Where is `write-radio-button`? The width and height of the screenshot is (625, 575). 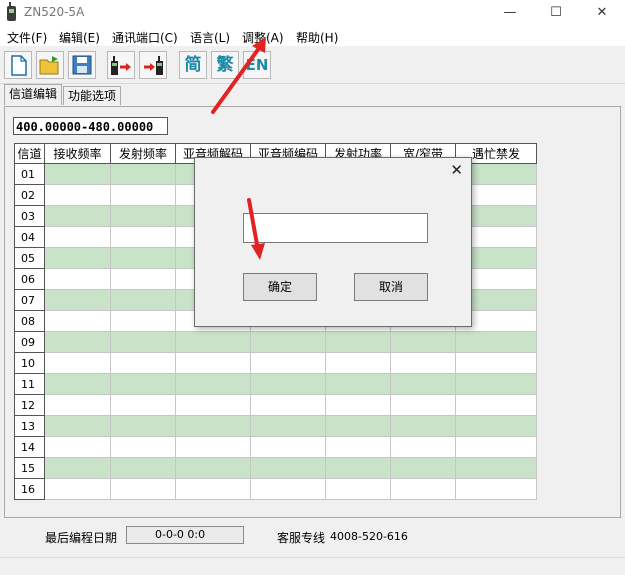
write-radio-button is located at coordinates (153, 65).